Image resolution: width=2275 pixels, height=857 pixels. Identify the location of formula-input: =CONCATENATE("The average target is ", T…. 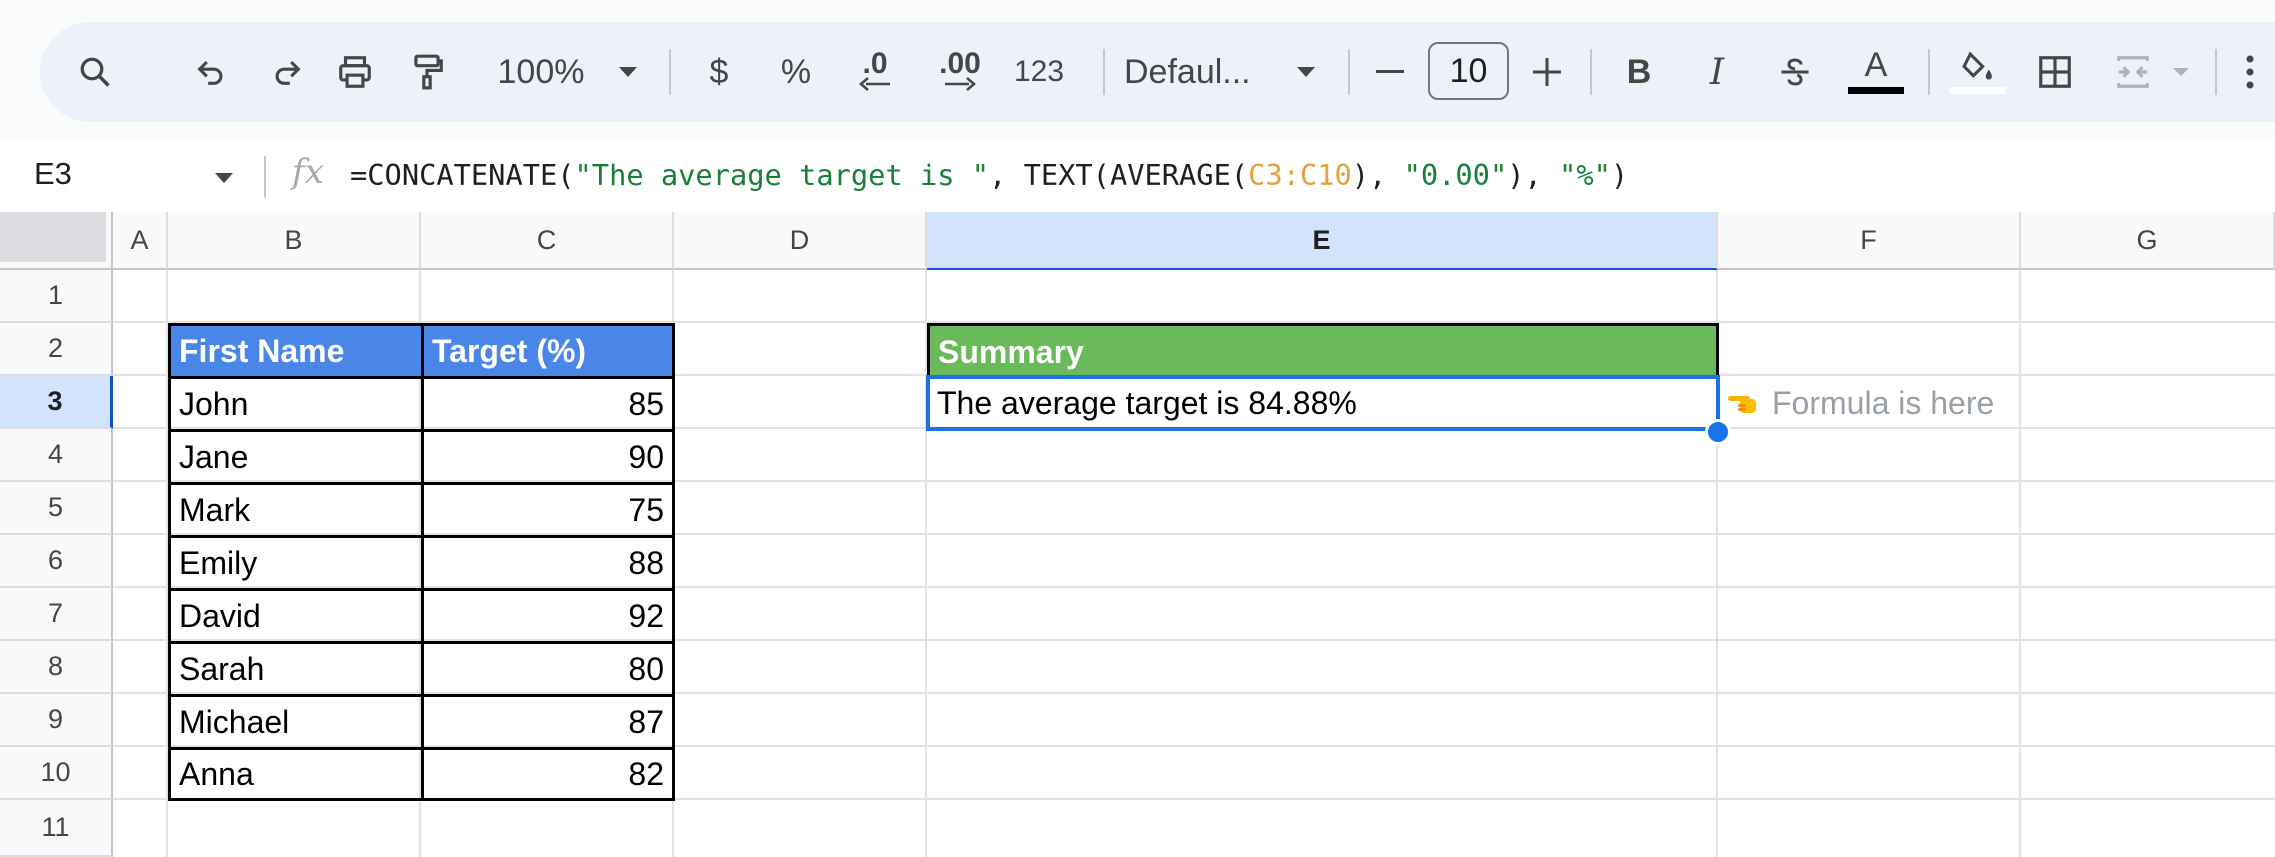
(989, 175).